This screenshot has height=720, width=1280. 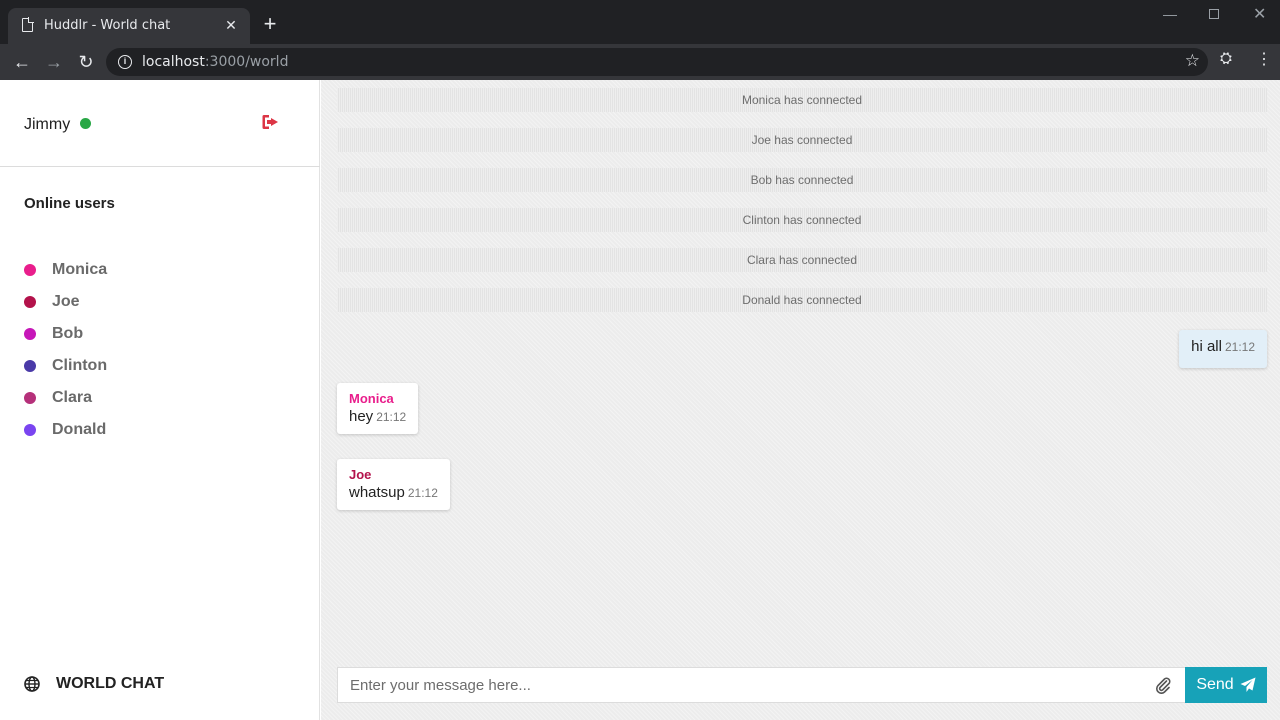 I want to click on online-user-item: Clinton, so click(x=65, y=366).